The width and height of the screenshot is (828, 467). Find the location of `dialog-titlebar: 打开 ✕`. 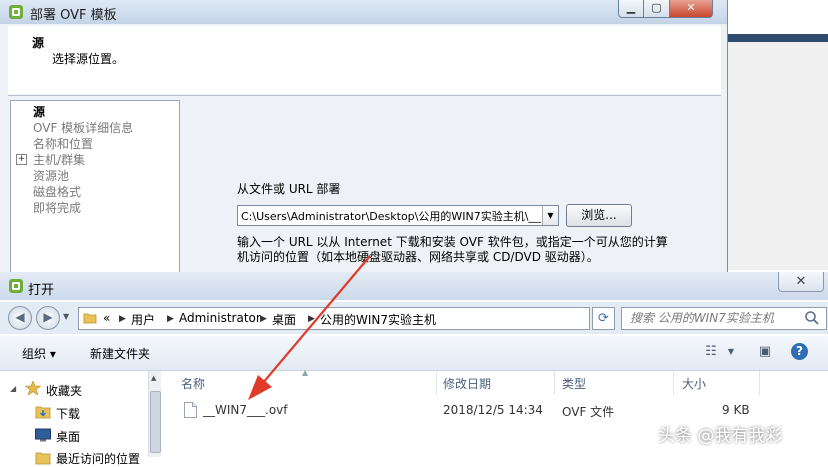

dialog-titlebar: 打开 ✕ is located at coordinates (414, 286).